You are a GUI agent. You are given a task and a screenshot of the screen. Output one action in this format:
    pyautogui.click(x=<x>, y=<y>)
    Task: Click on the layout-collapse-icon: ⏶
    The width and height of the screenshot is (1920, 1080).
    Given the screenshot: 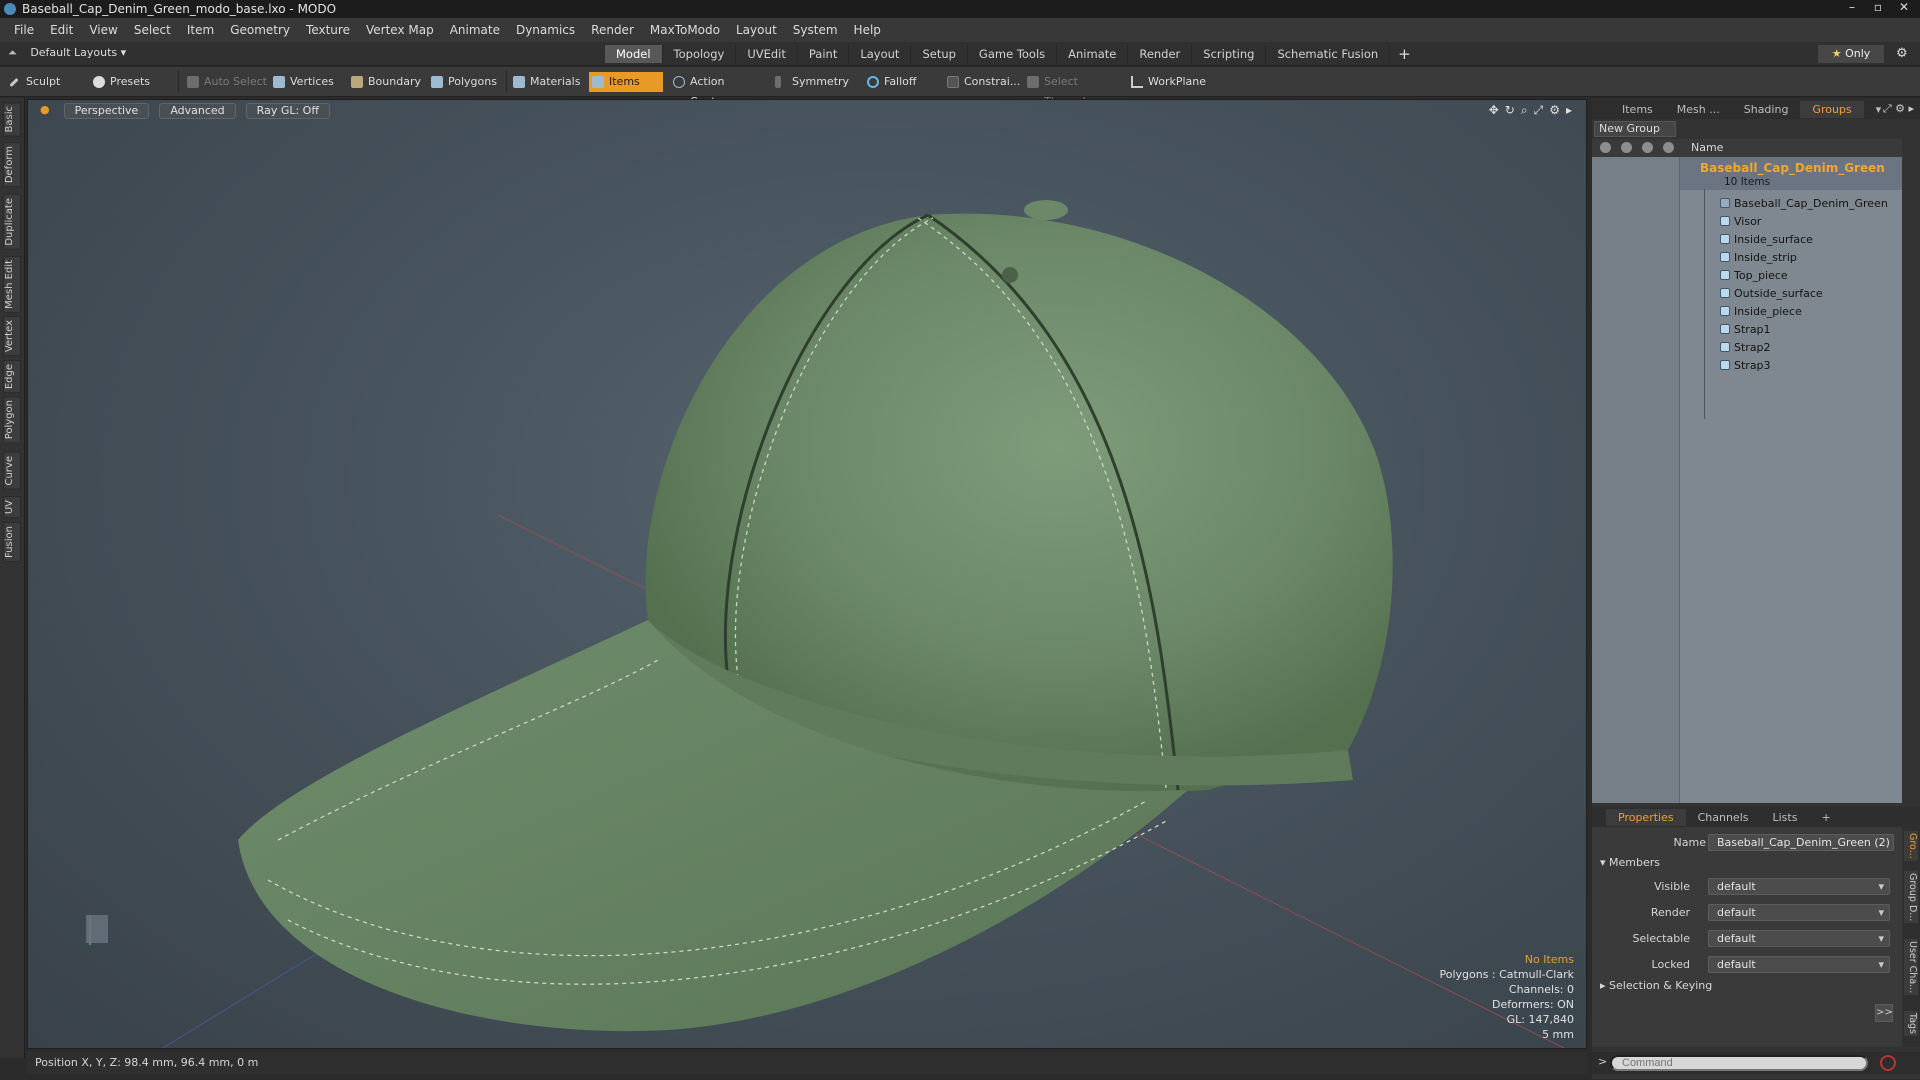 What is the action you would take?
    pyautogui.click(x=12, y=52)
    